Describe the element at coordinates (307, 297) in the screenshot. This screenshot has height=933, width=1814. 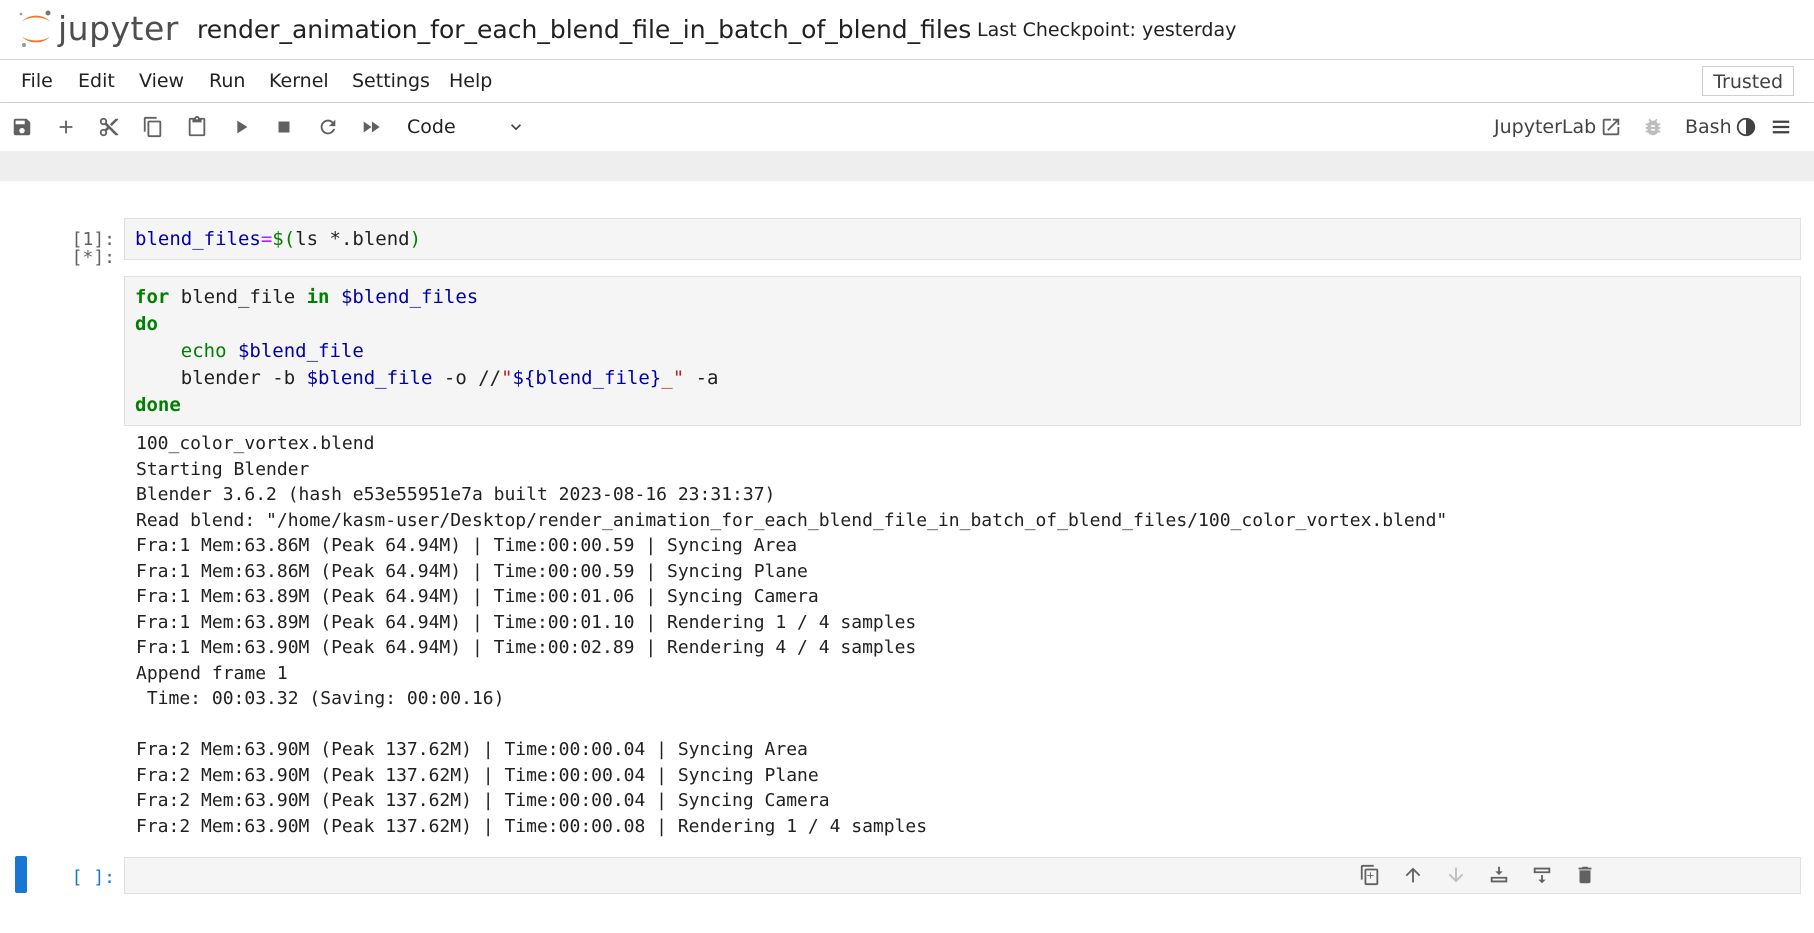
I see `code-line: for blend_file in $blend_files` at that location.